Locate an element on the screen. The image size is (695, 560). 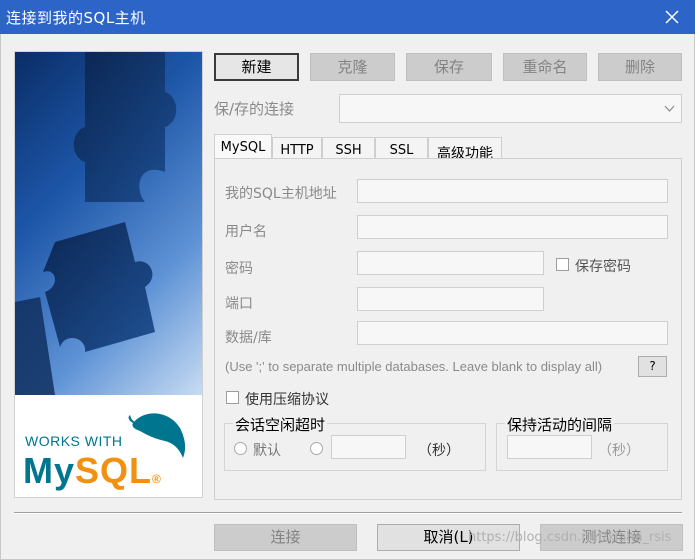
save-password-checkbox is located at coordinates (562, 264).